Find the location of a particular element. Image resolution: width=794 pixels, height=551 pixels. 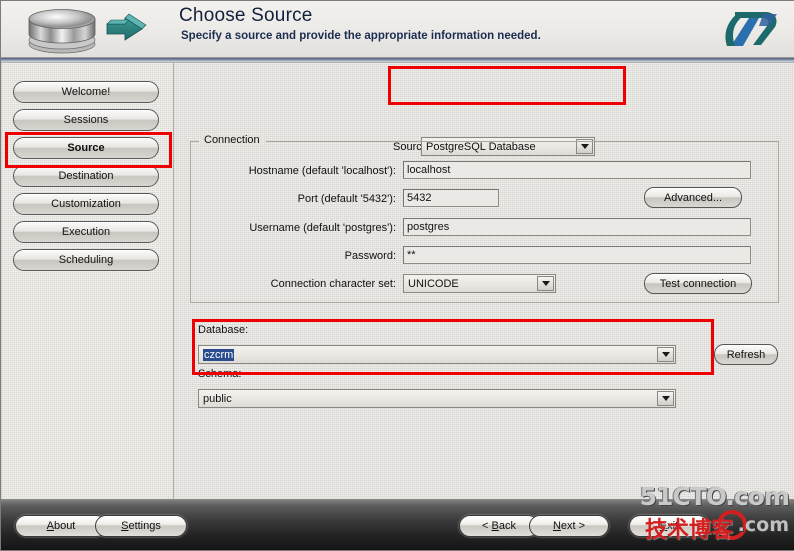

sidebar-item-source: Source is located at coordinates (86, 148).